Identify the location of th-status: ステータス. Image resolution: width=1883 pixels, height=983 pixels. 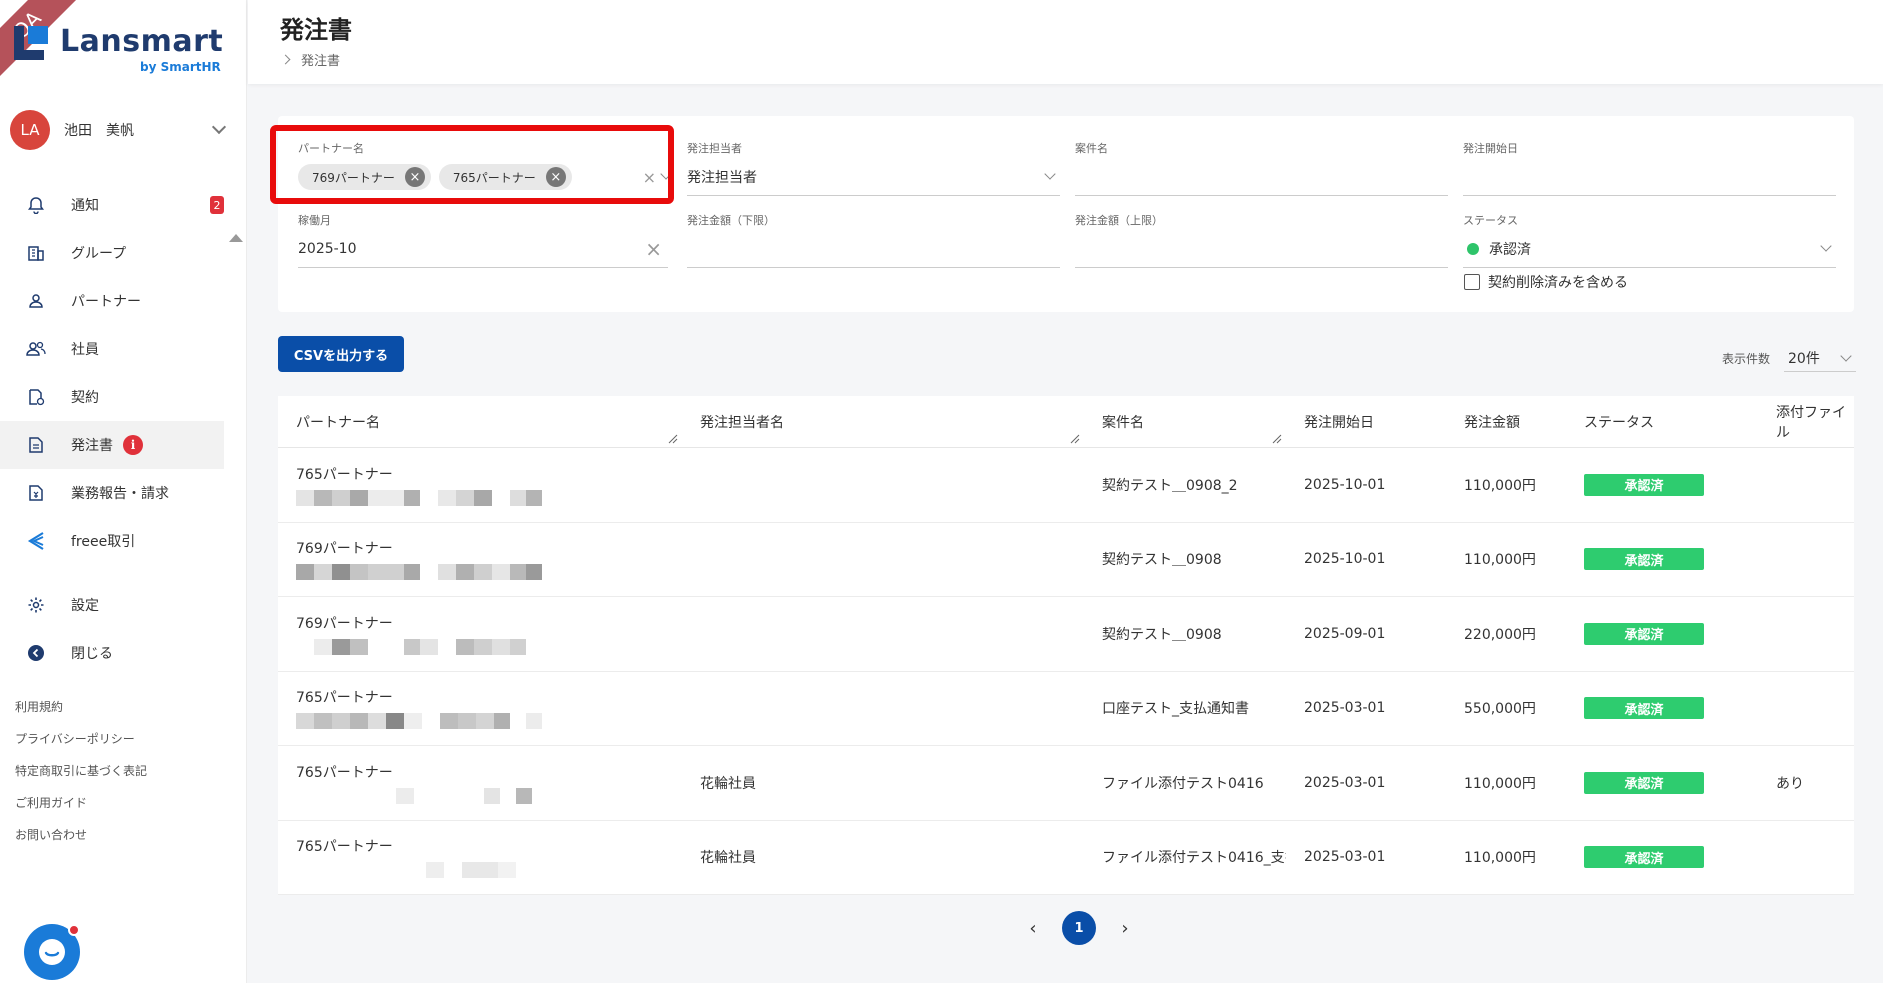
(1662, 422).